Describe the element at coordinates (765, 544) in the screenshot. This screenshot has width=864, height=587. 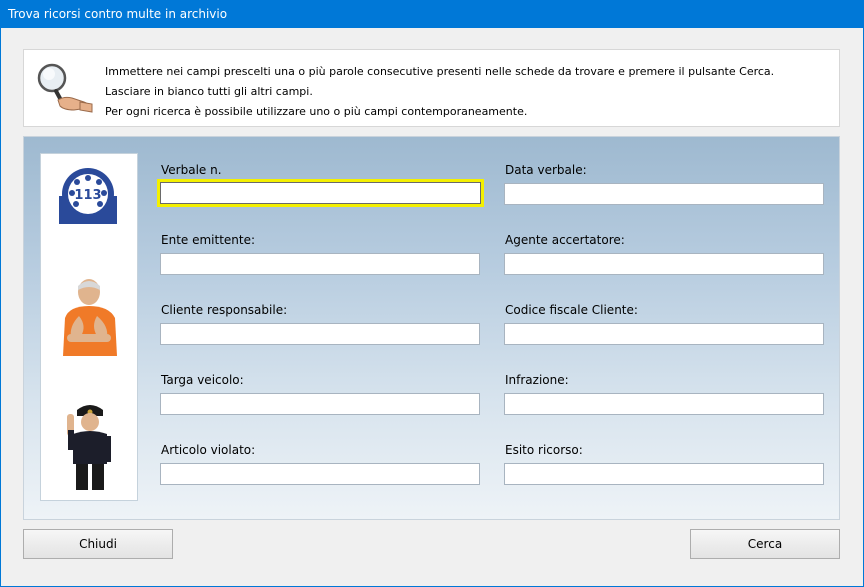
I see `search-button: Cerca` at that location.